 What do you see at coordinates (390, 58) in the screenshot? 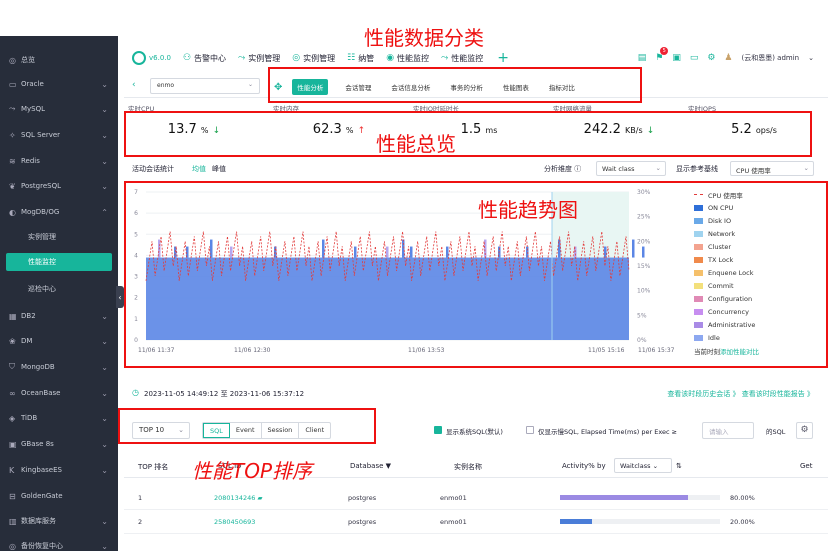
I see `monitor-icon: ◉` at bounding box center [390, 58].